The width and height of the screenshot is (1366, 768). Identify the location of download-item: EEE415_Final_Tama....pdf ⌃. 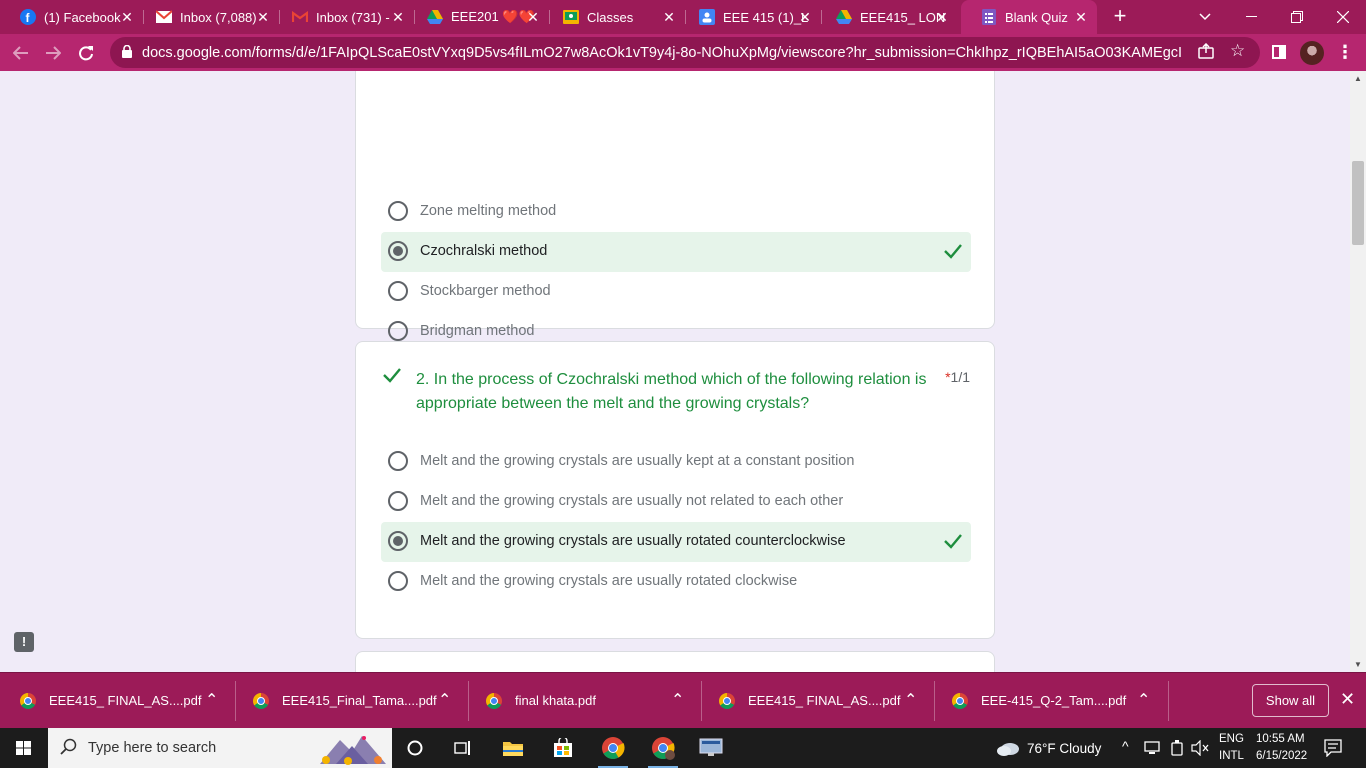
(349, 701).